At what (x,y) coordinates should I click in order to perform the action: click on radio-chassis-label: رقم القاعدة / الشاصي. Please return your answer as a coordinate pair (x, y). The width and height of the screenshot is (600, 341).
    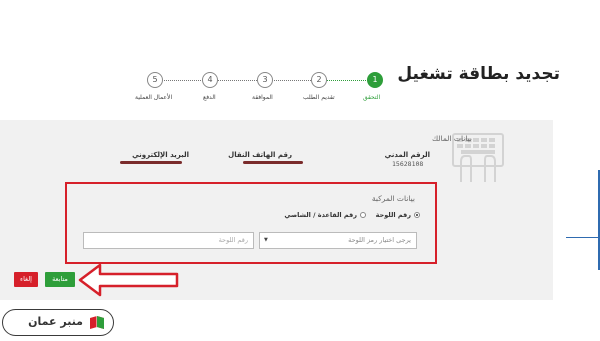
    Looking at the image, I should click on (320, 215).